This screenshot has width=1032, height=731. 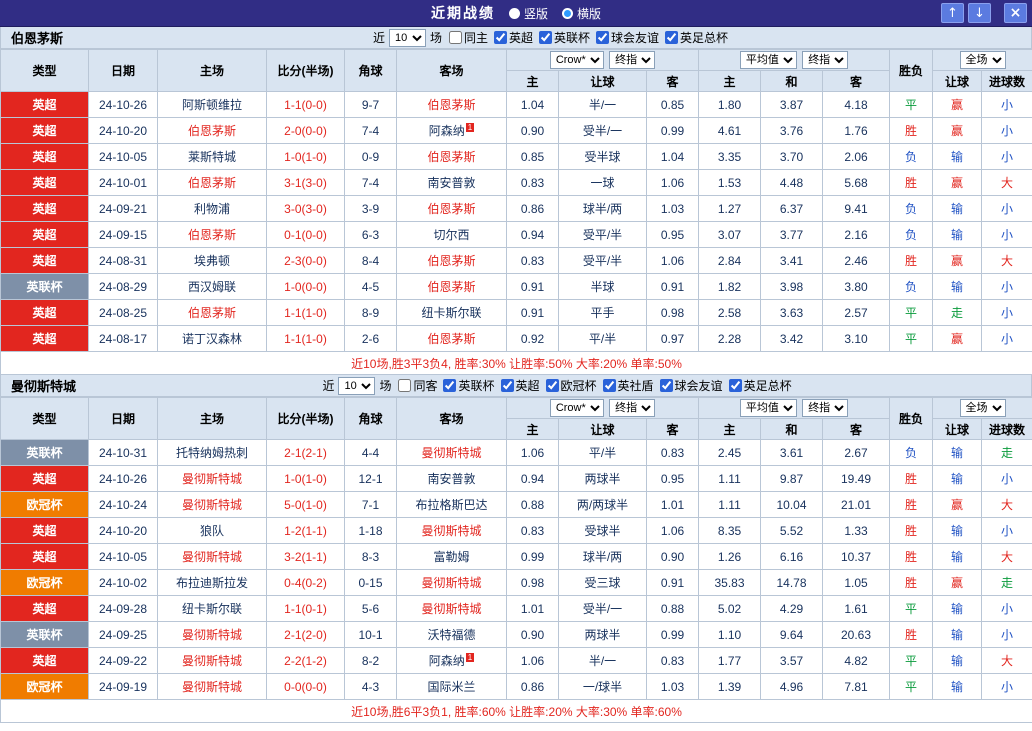 I want to click on col-away: 客场, so click(x=451, y=418).